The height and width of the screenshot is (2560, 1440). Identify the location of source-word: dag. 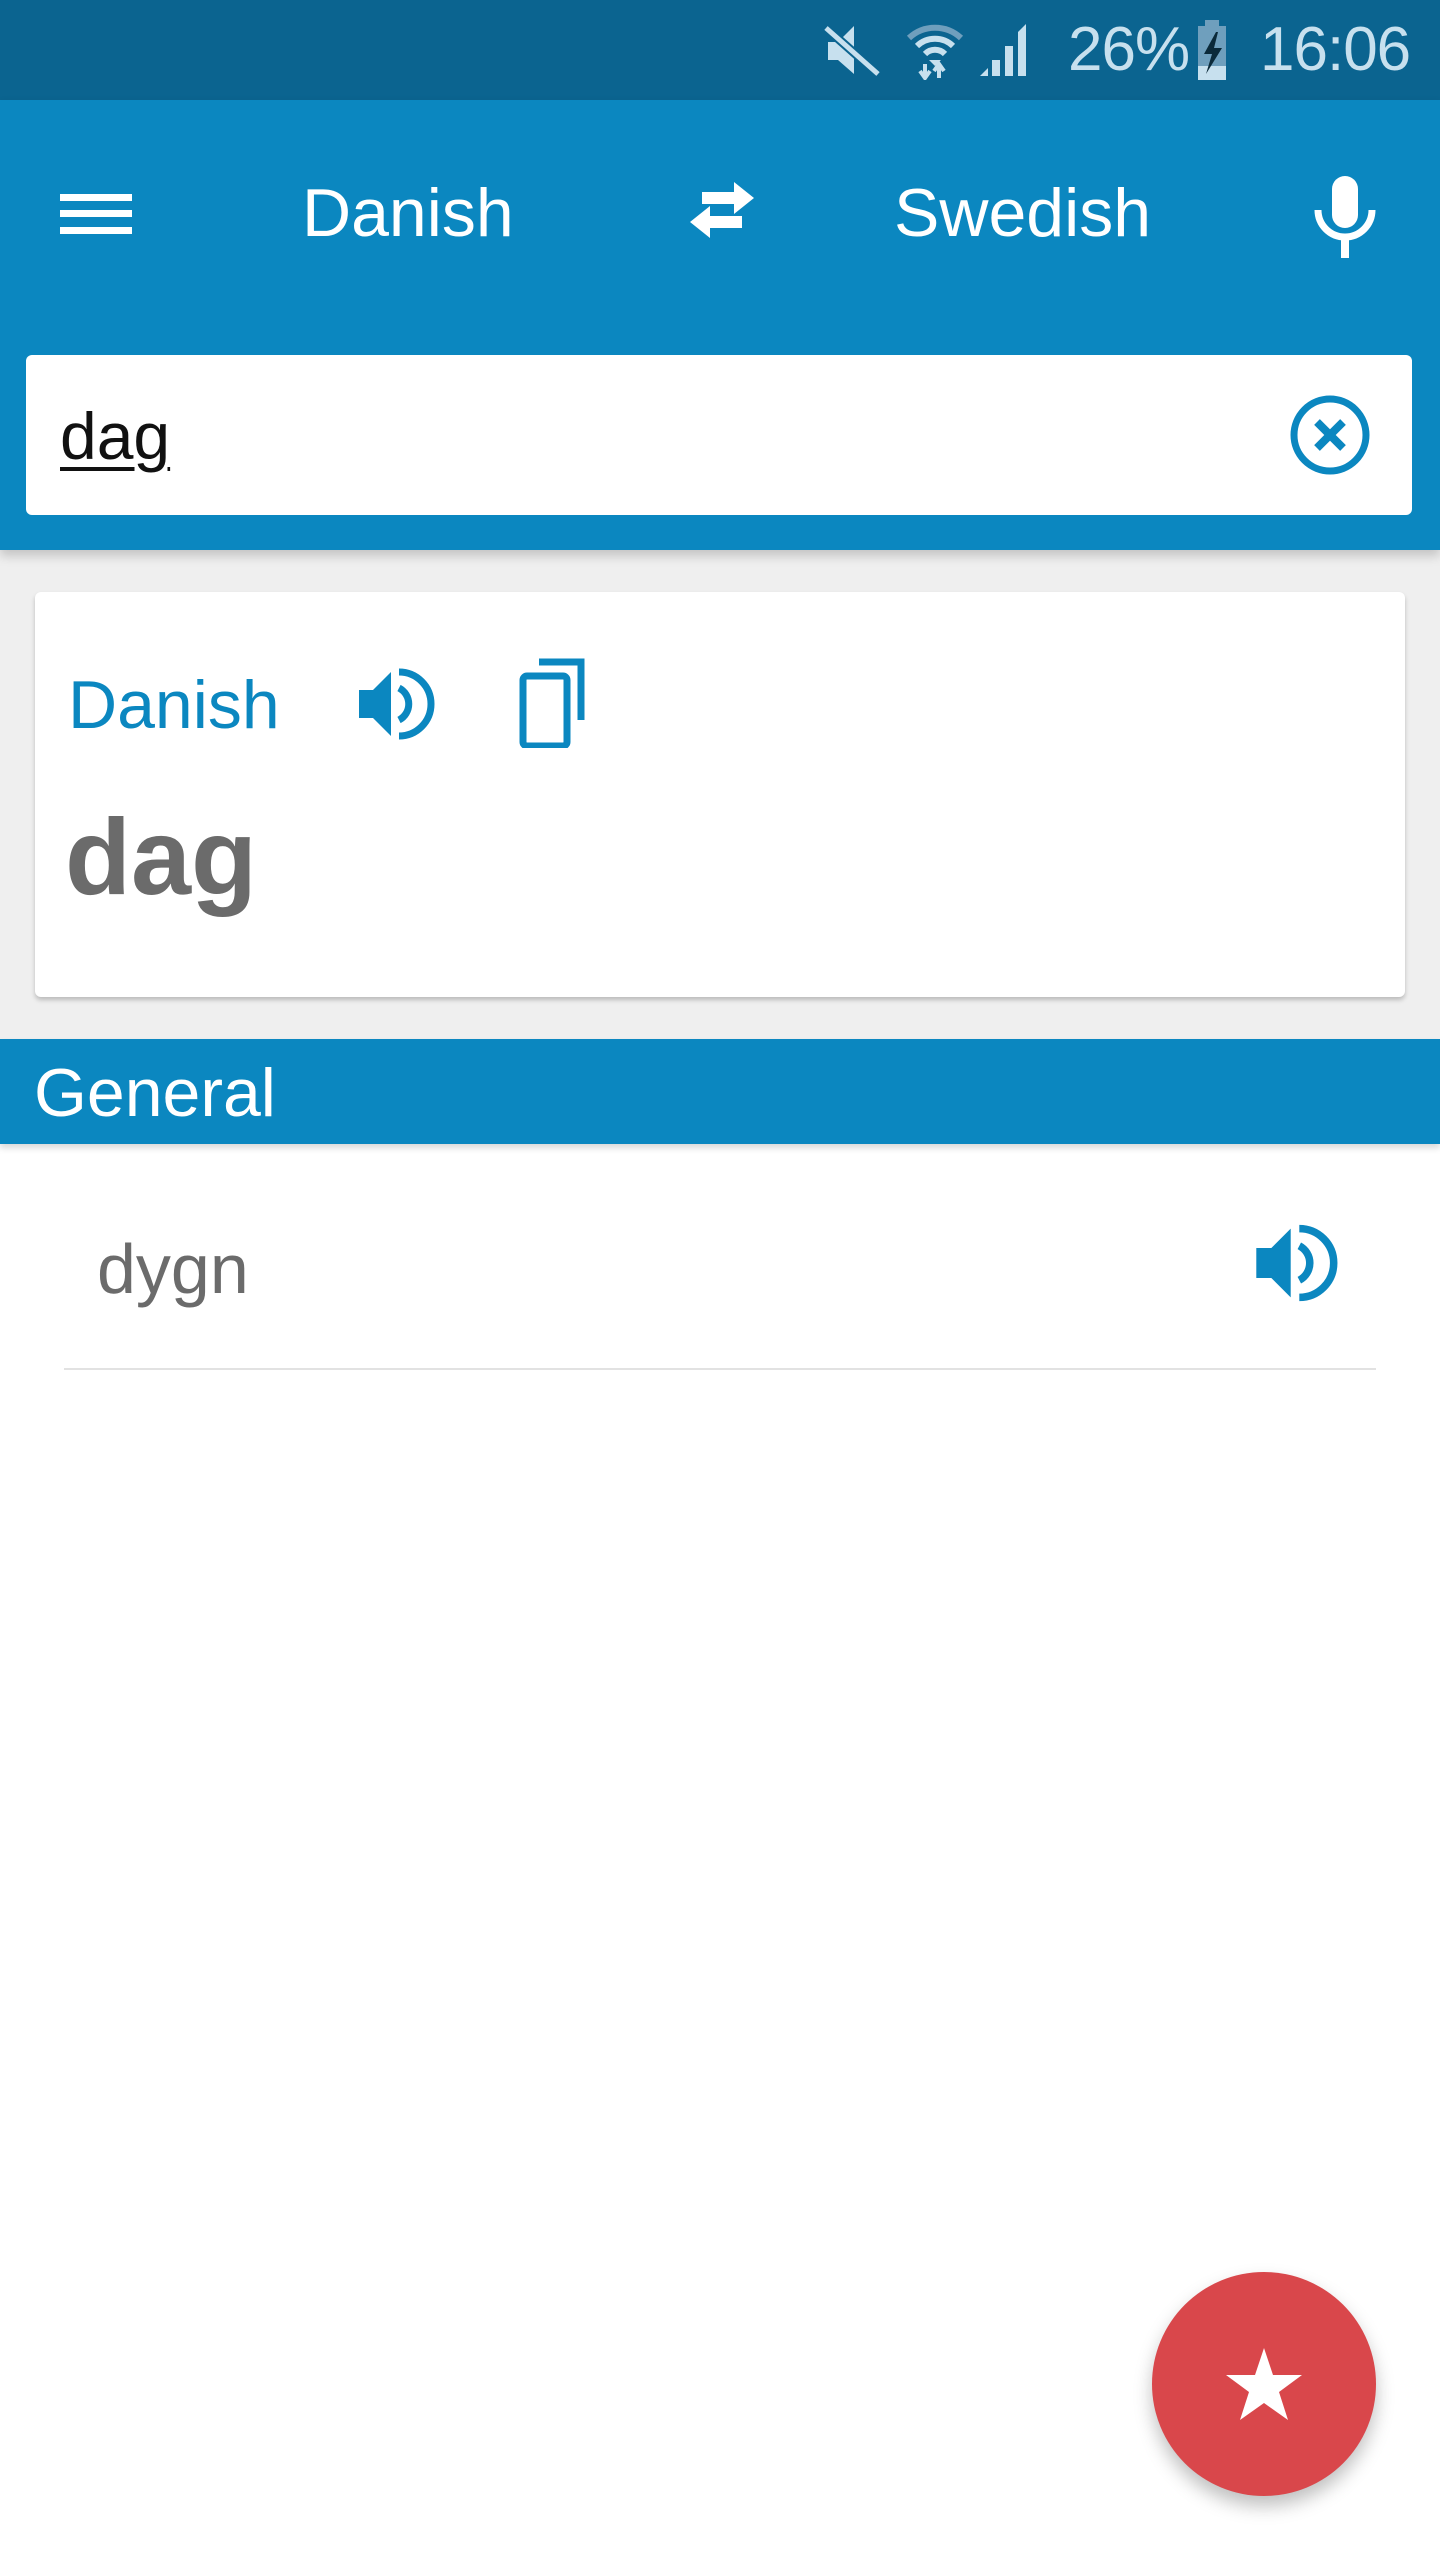
(161, 856).